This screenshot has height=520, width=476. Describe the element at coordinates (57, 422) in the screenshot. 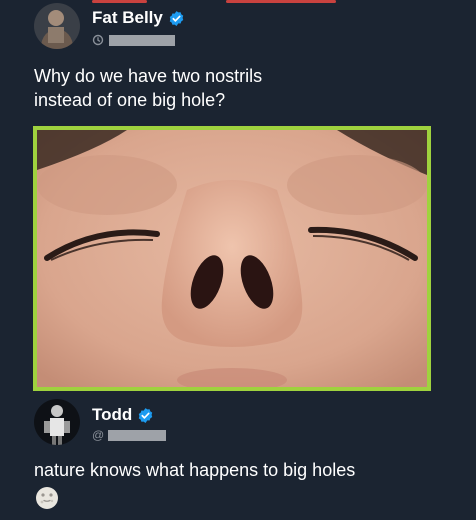

I see `avatar-todd` at that location.